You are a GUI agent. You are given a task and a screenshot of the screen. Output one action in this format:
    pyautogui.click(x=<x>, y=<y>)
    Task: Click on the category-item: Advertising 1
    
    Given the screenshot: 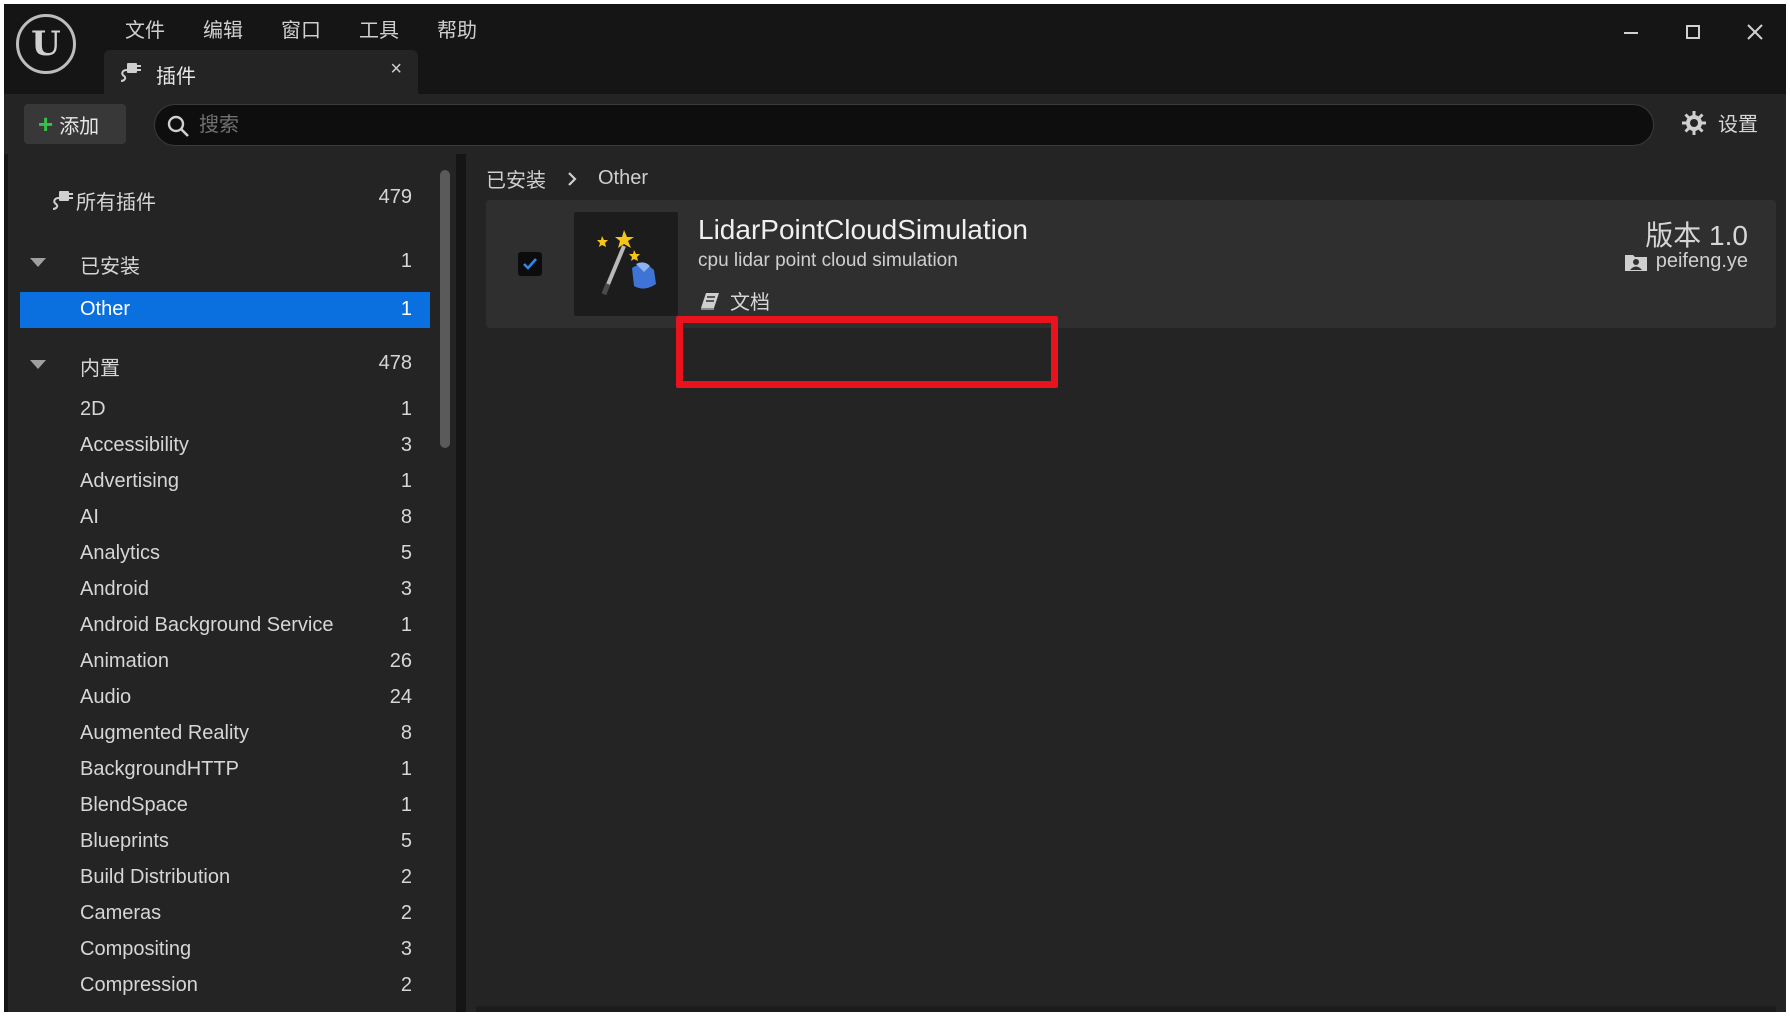 What is the action you would take?
    pyautogui.click(x=225, y=482)
    